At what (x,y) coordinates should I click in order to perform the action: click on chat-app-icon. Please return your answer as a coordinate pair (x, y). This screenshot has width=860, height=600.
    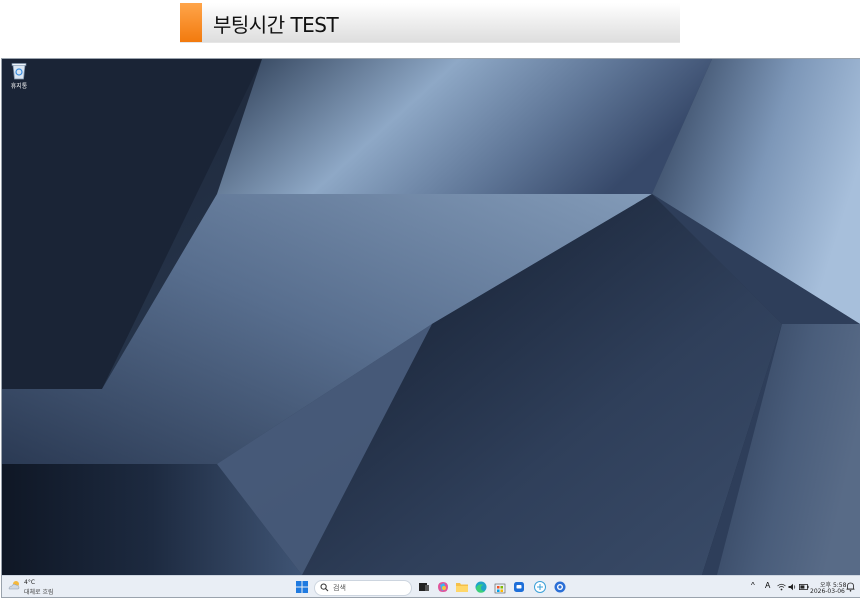
    Looking at the image, I should click on (519, 587).